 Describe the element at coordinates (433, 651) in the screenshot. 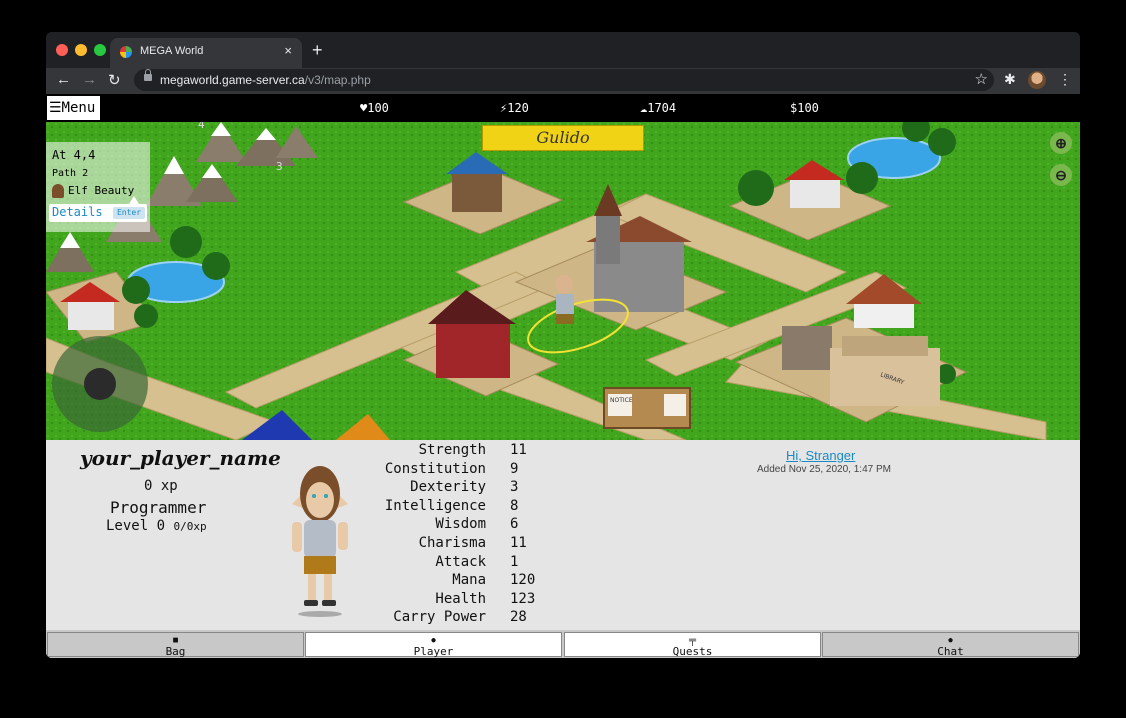

I see `tab-label: Player` at that location.